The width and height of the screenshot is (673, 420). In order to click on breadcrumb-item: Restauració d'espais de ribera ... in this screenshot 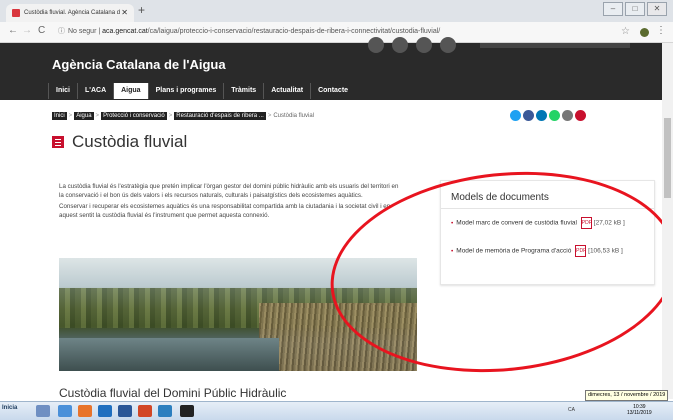, I will do `click(220, 116)`.